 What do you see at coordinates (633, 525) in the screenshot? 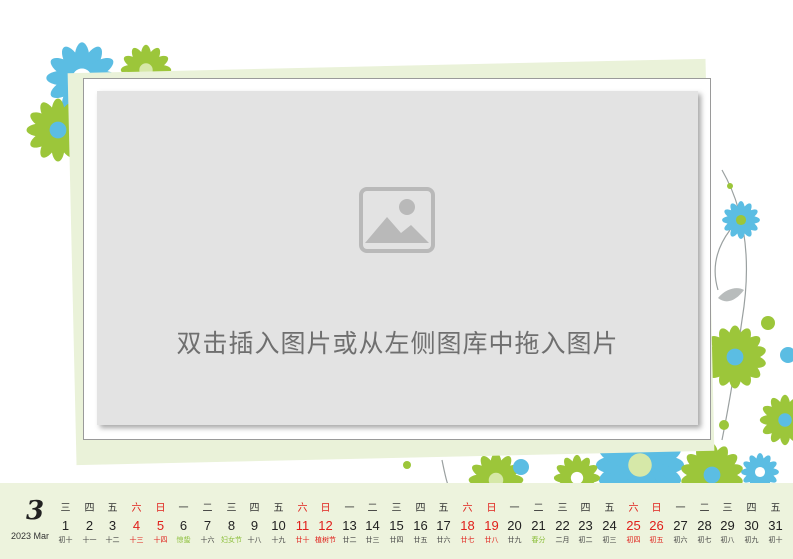
I see `day-number: 25` at bounding box center [633, 525].